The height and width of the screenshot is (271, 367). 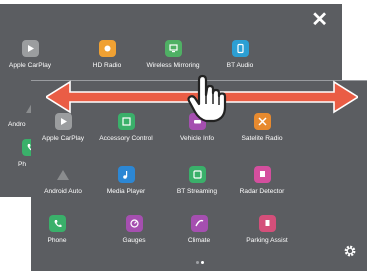 I want to click on app-tile-climate: Climate, so click(x=199, y=229).